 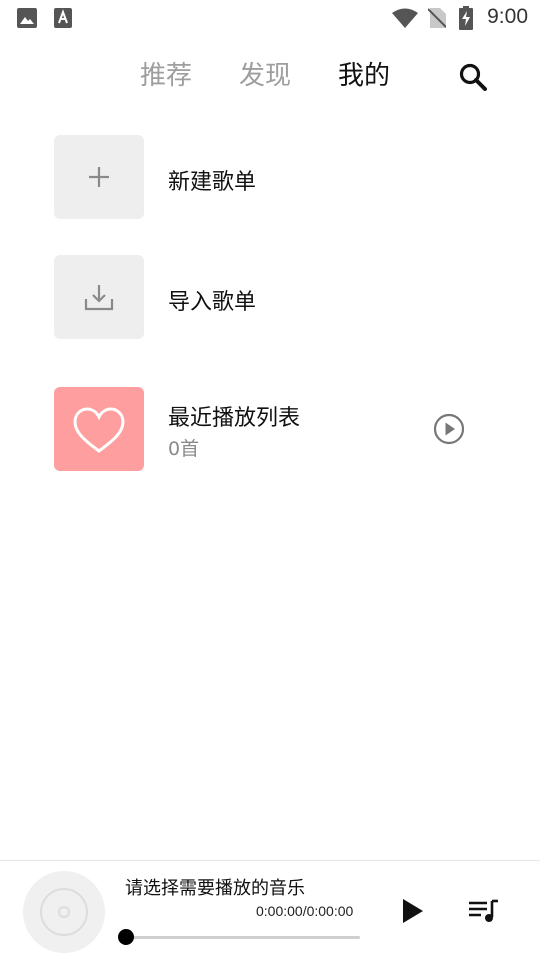 I want to click on import-playlist-tile, so click(x=99, y=297).